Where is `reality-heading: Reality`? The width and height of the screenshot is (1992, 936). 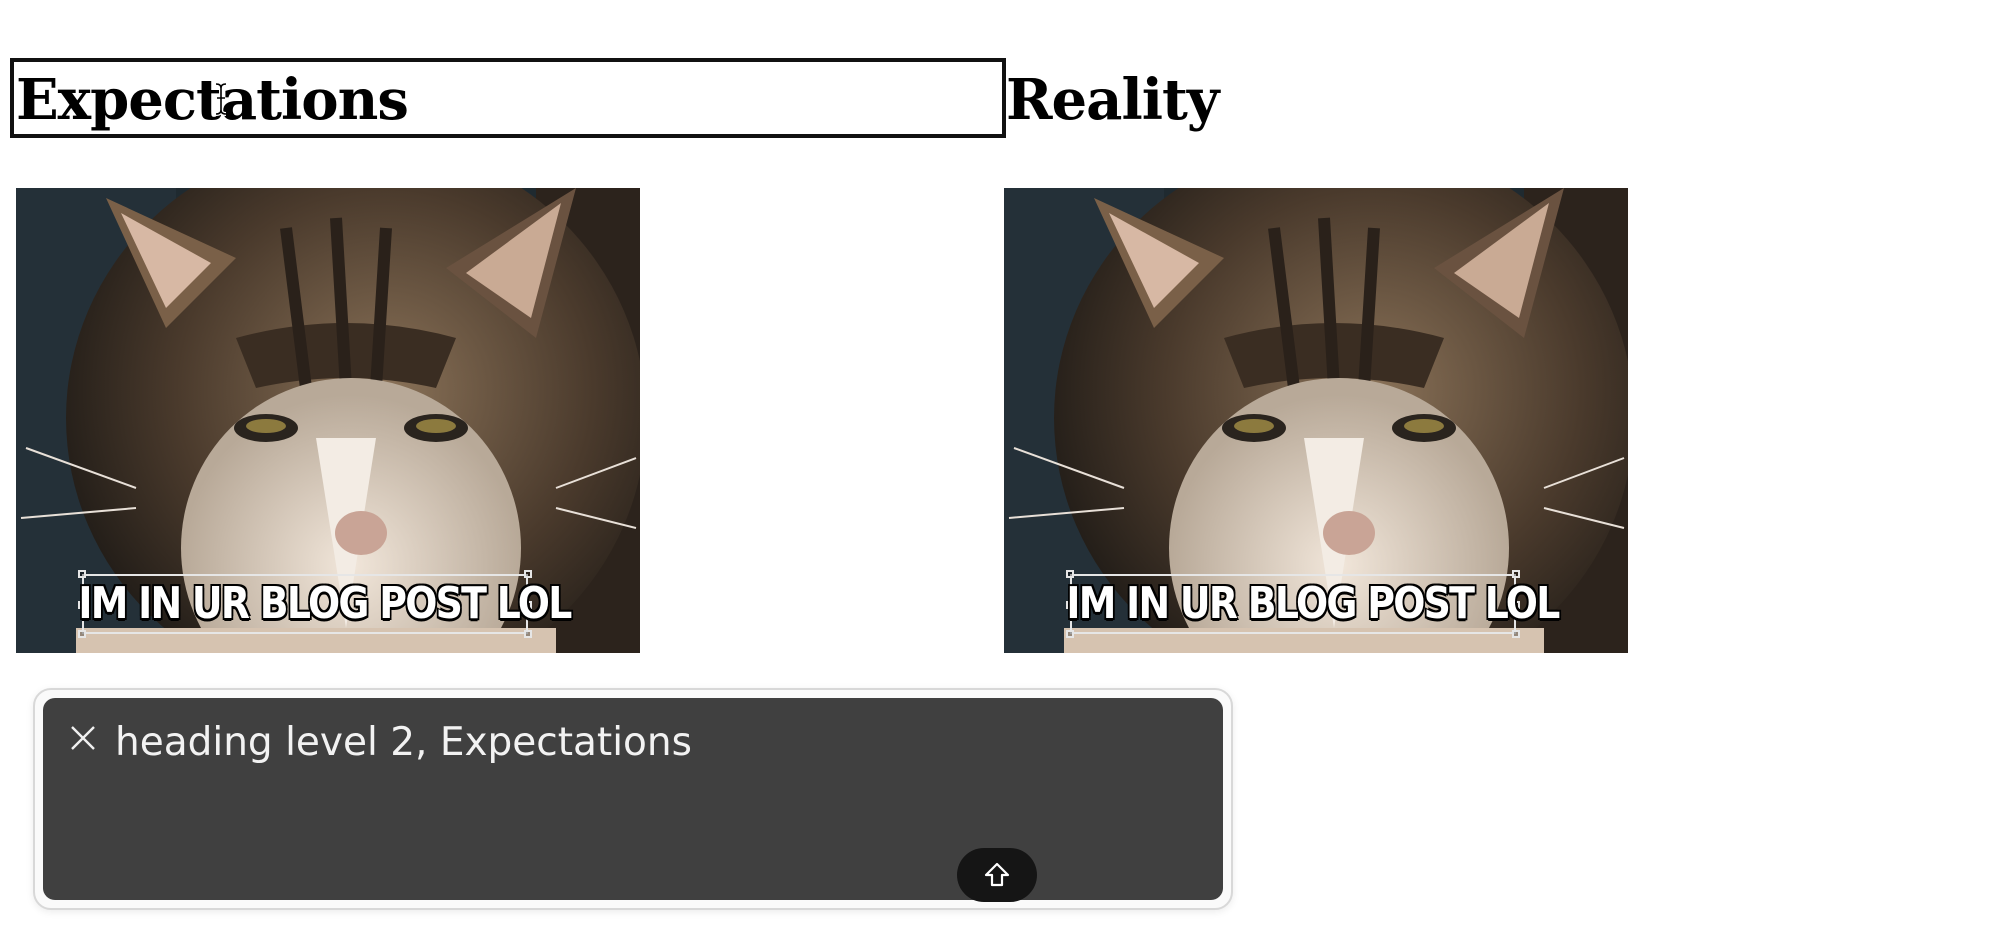
reality-heading: Reality is located at coordinates (1112, 100).